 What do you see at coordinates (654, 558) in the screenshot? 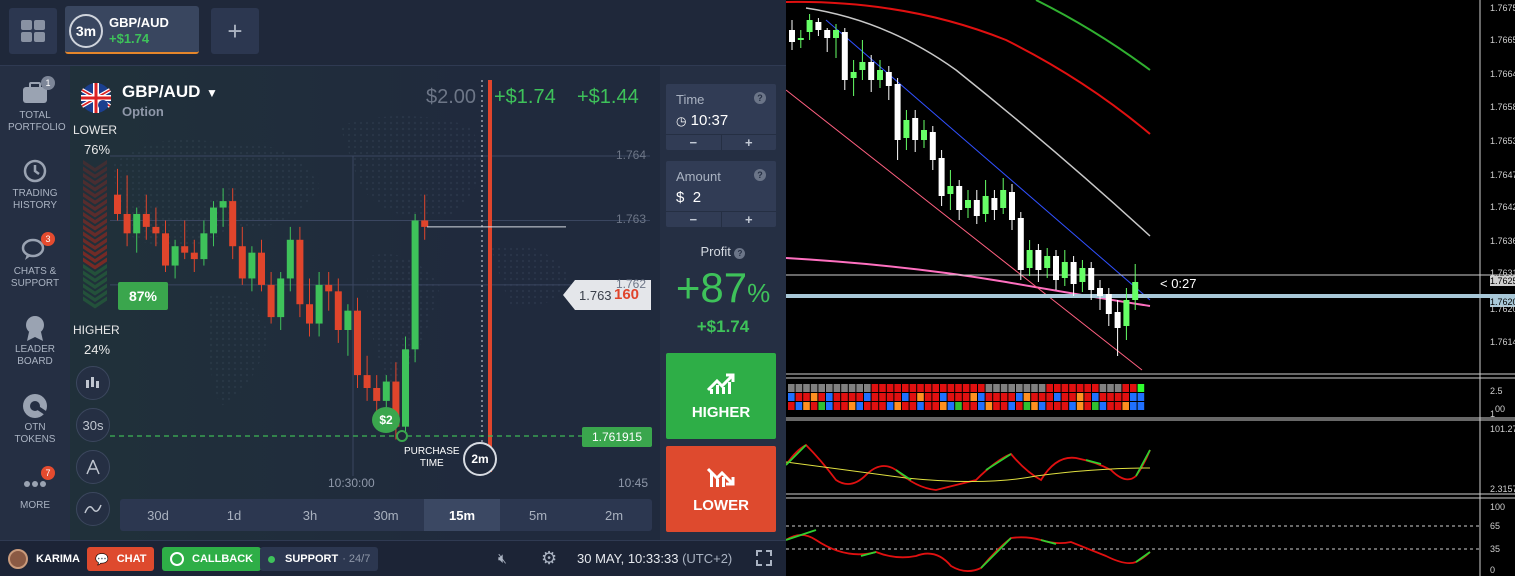
I see `server-datetime: 30 MAY, 10:33:33 (UTC+2)` at bounding box center [654, 558].